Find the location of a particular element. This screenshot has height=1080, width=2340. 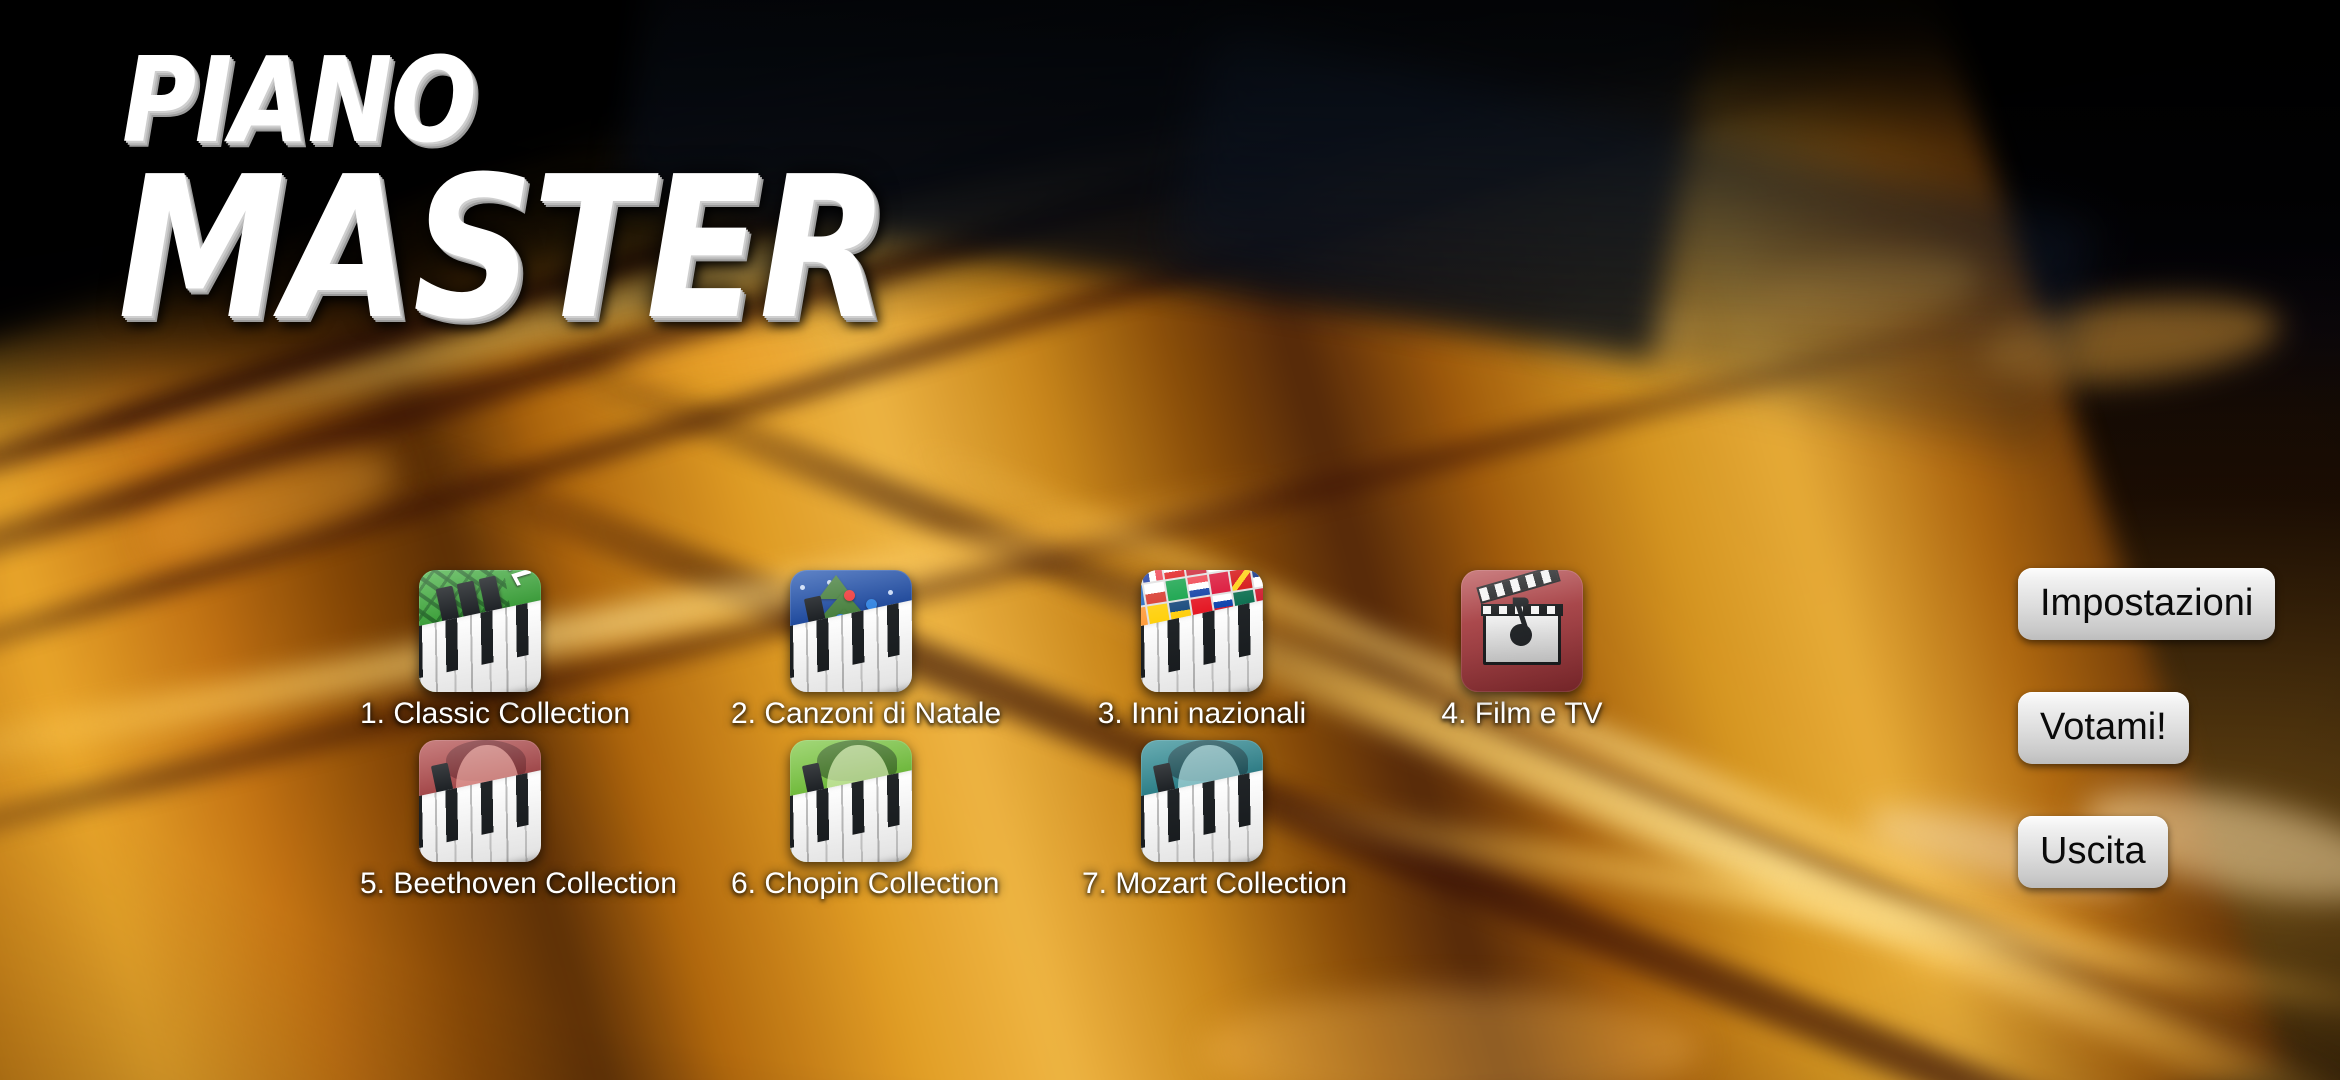

collection-item-christmas: 2. Canzoni di Natale is located at coordinates (866, 650).